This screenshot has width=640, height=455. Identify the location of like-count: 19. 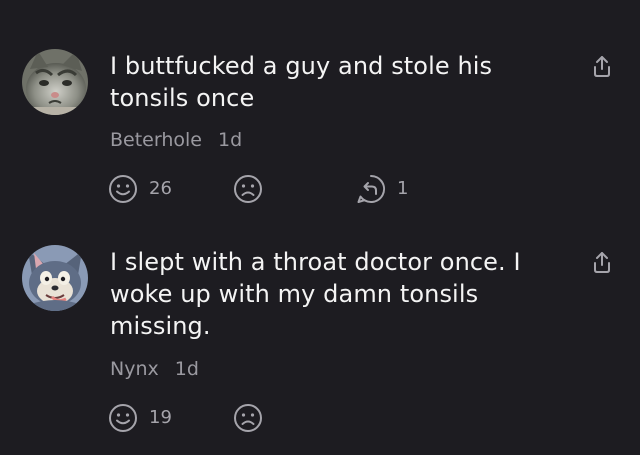
(160, 417).